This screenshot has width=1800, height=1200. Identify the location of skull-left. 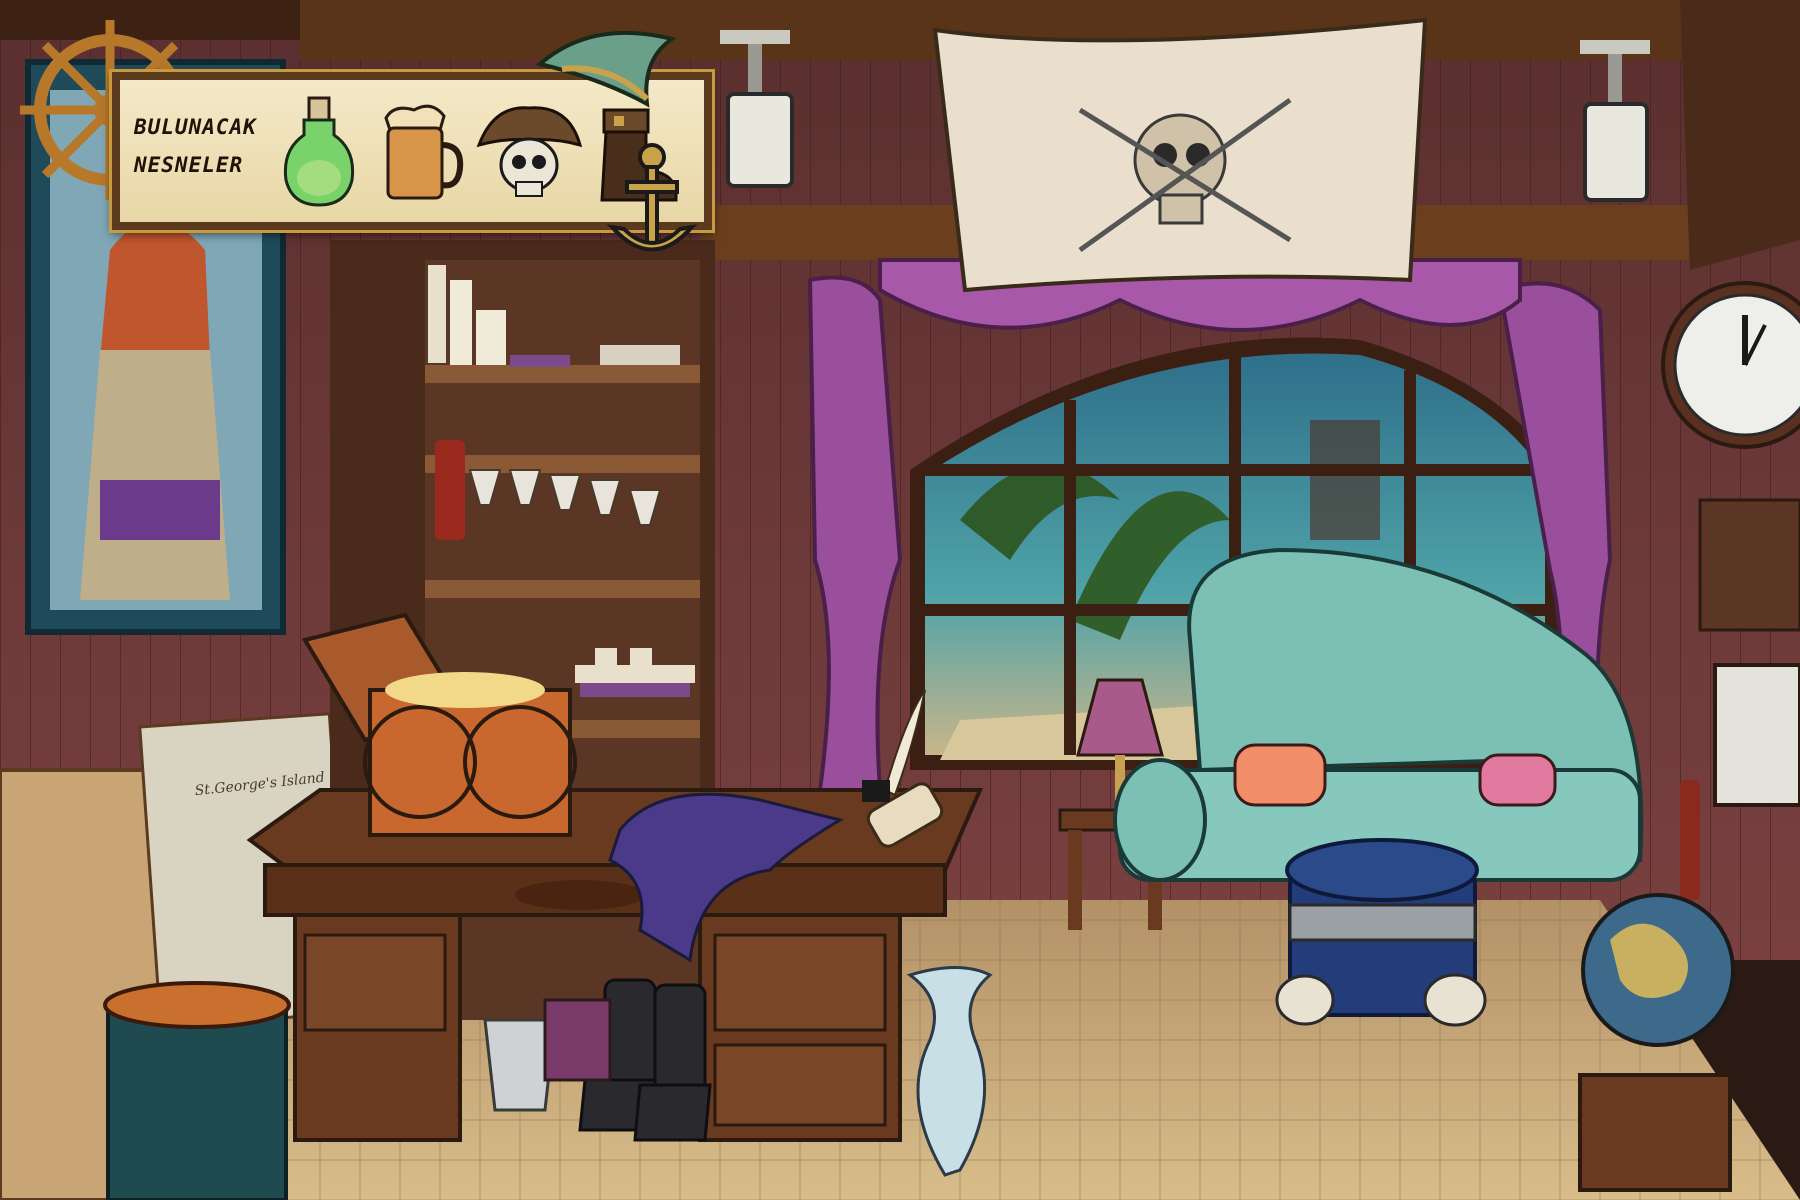
(1305, 1000).